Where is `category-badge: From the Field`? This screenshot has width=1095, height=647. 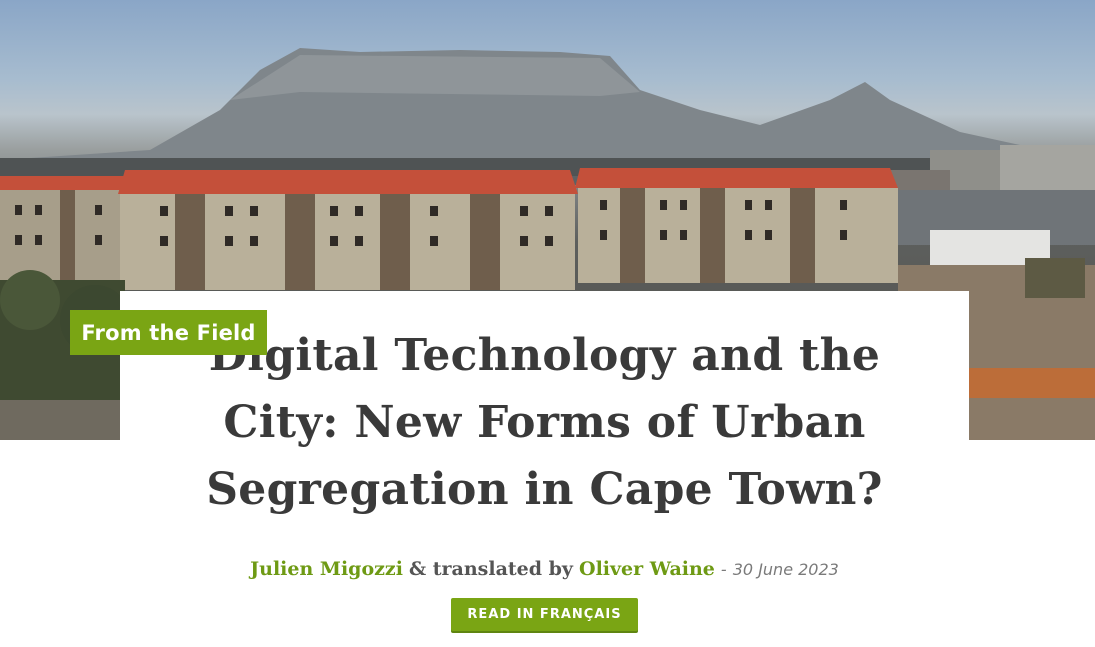 category-badge: From the Field is located at coordinates (168, 332).